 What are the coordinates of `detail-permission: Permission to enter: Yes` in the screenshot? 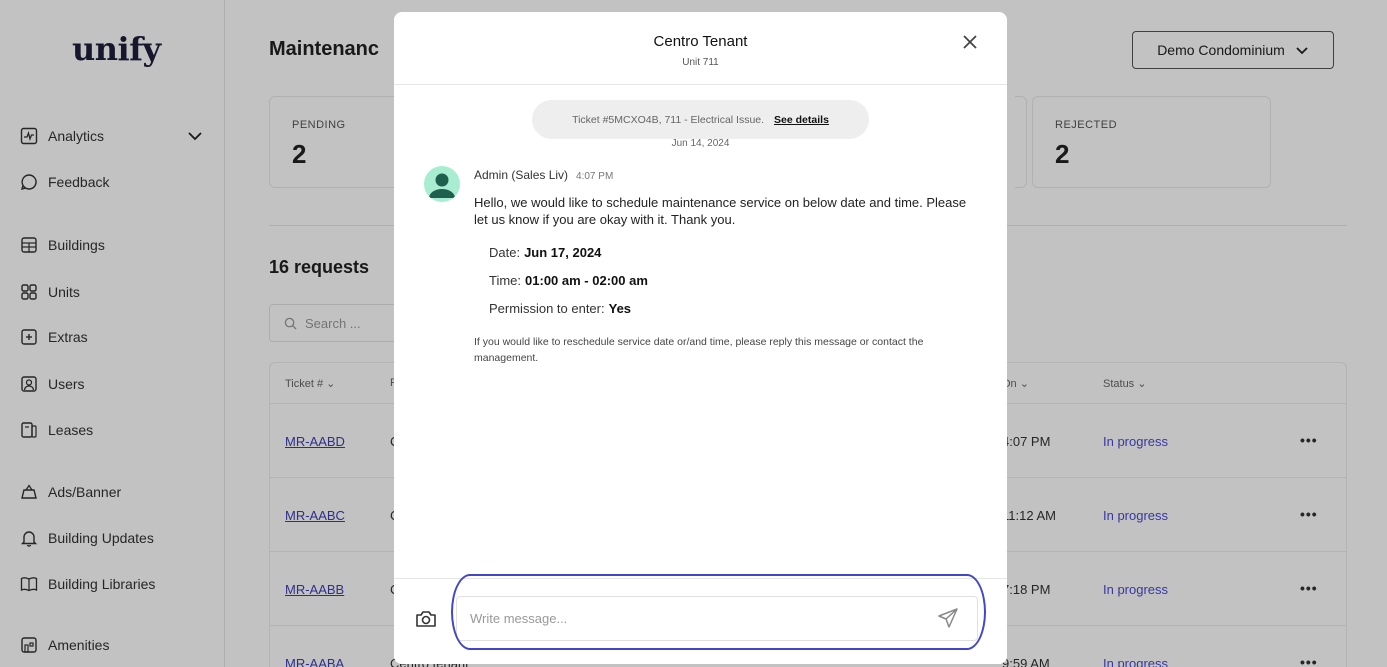 It's located at (560, 308).